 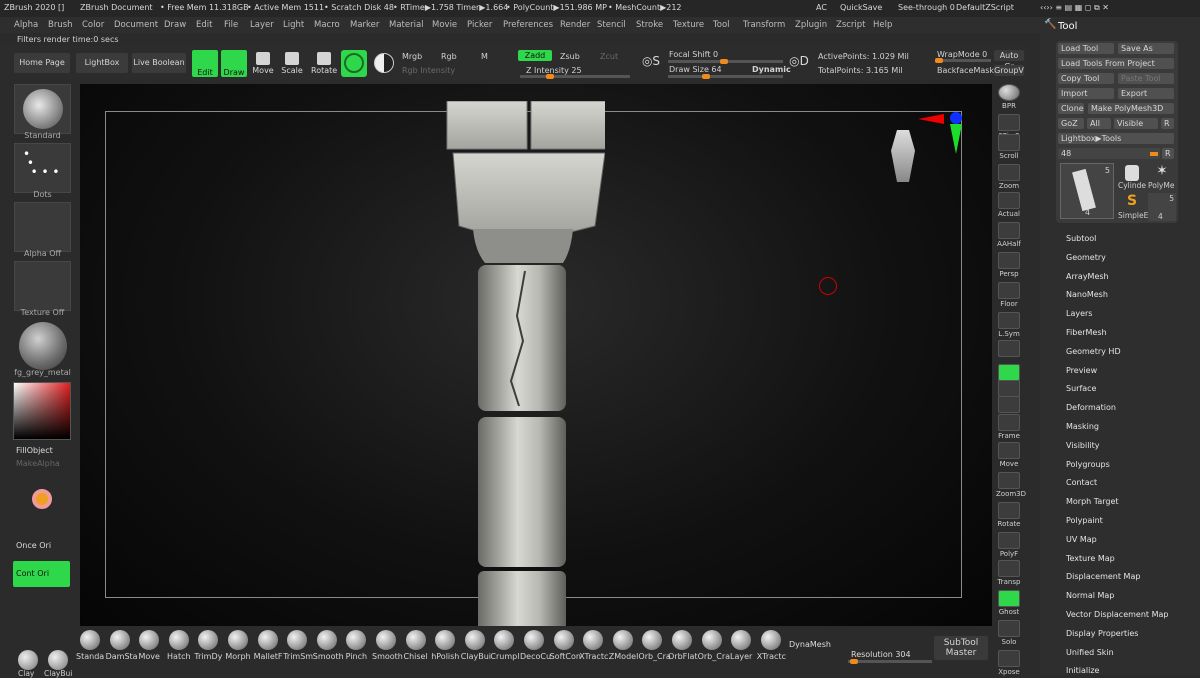 I want to click on tool-menu-normal-map: Normal Map, so click(x=1090, y=595).